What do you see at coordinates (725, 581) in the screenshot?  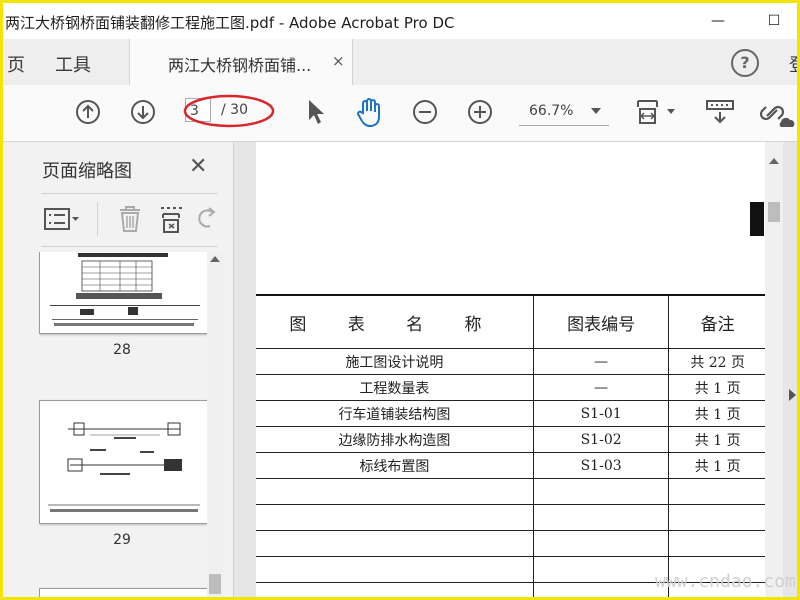 I see `watermark: www.cndao.com` at bounding box center [725, 581].